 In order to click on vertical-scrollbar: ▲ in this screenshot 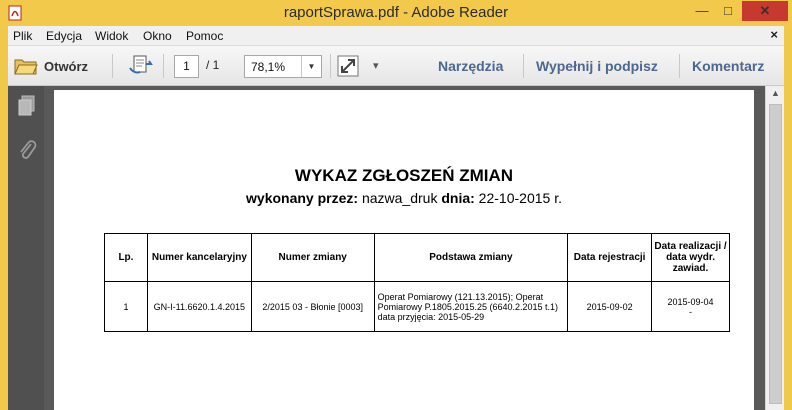, I will do `click(774, 248)`.